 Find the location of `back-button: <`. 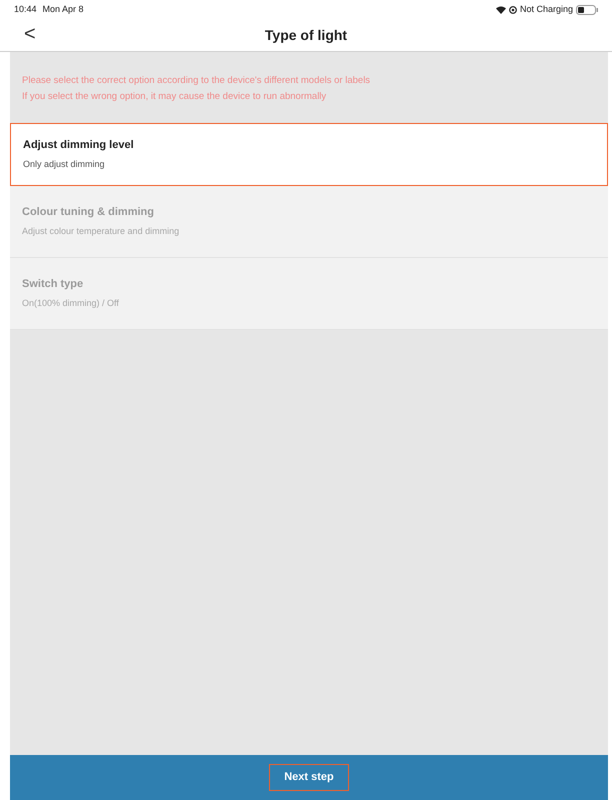

back-button: < is located at coordinates (30, 34).